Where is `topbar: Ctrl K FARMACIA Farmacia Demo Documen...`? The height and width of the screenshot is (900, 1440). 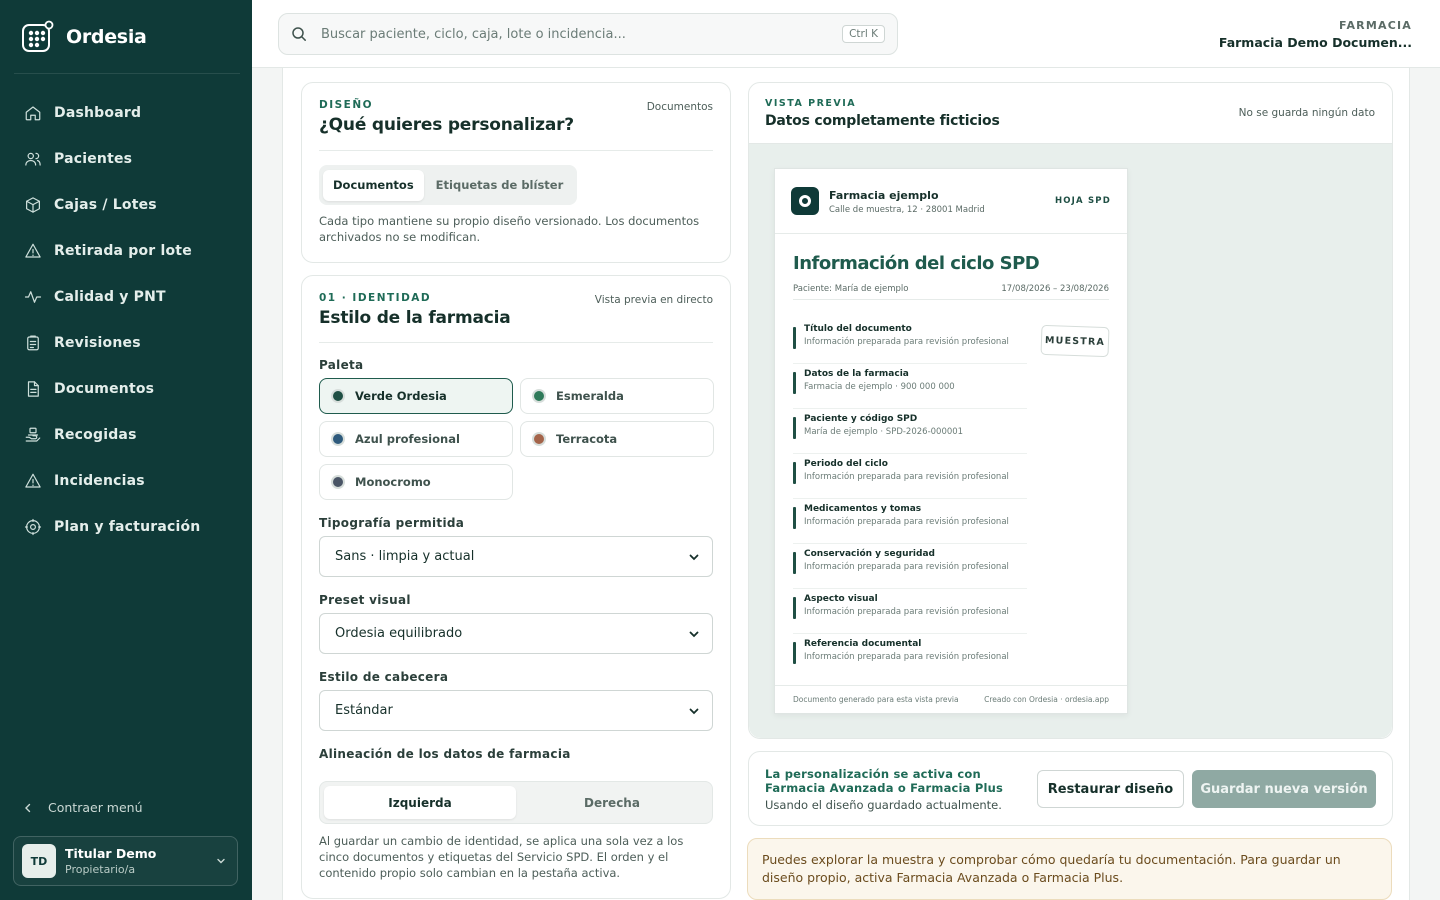
topbar: Ctrl K FARMACIA Farmacia Demo Documen... is located at coordinates (846, 34).